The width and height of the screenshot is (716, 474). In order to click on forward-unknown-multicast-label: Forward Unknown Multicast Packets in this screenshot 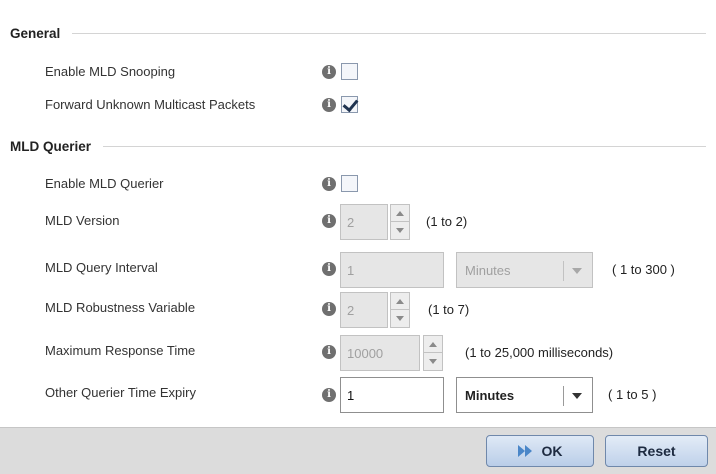, I will do `click(150, 104)`.